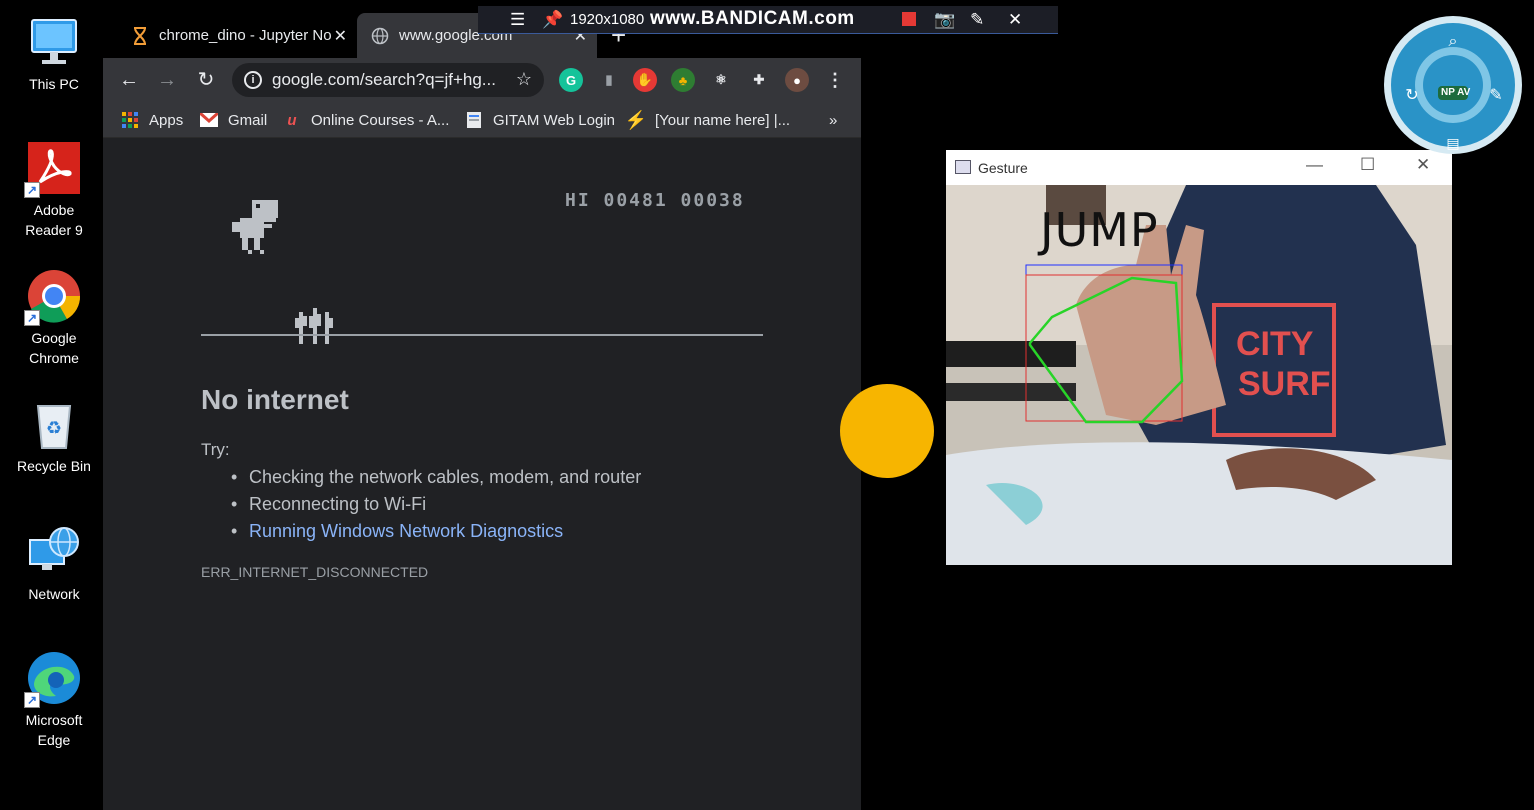  What do you see at coordinates (833, 120) in the screenshot?
I see `bookmarks-overflow-button: »` at bounding box center [833, 120].